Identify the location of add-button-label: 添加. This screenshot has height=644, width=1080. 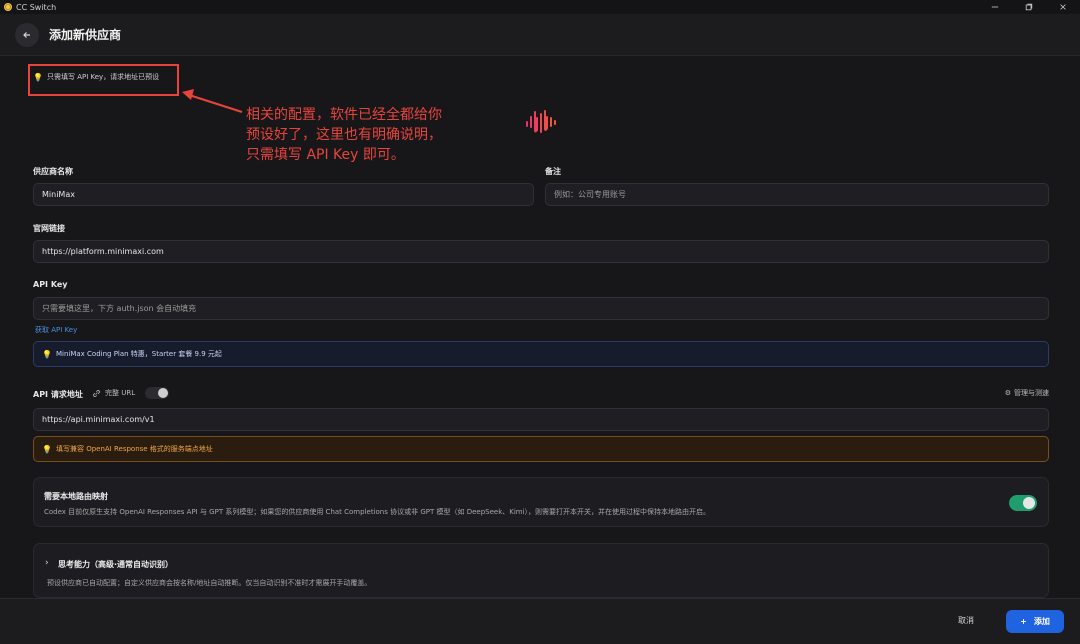
(1041, 621).